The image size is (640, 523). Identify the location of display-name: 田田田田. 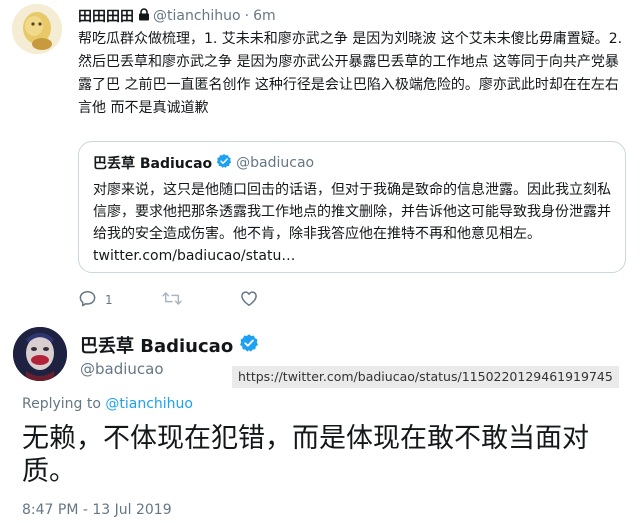
(106, 16).